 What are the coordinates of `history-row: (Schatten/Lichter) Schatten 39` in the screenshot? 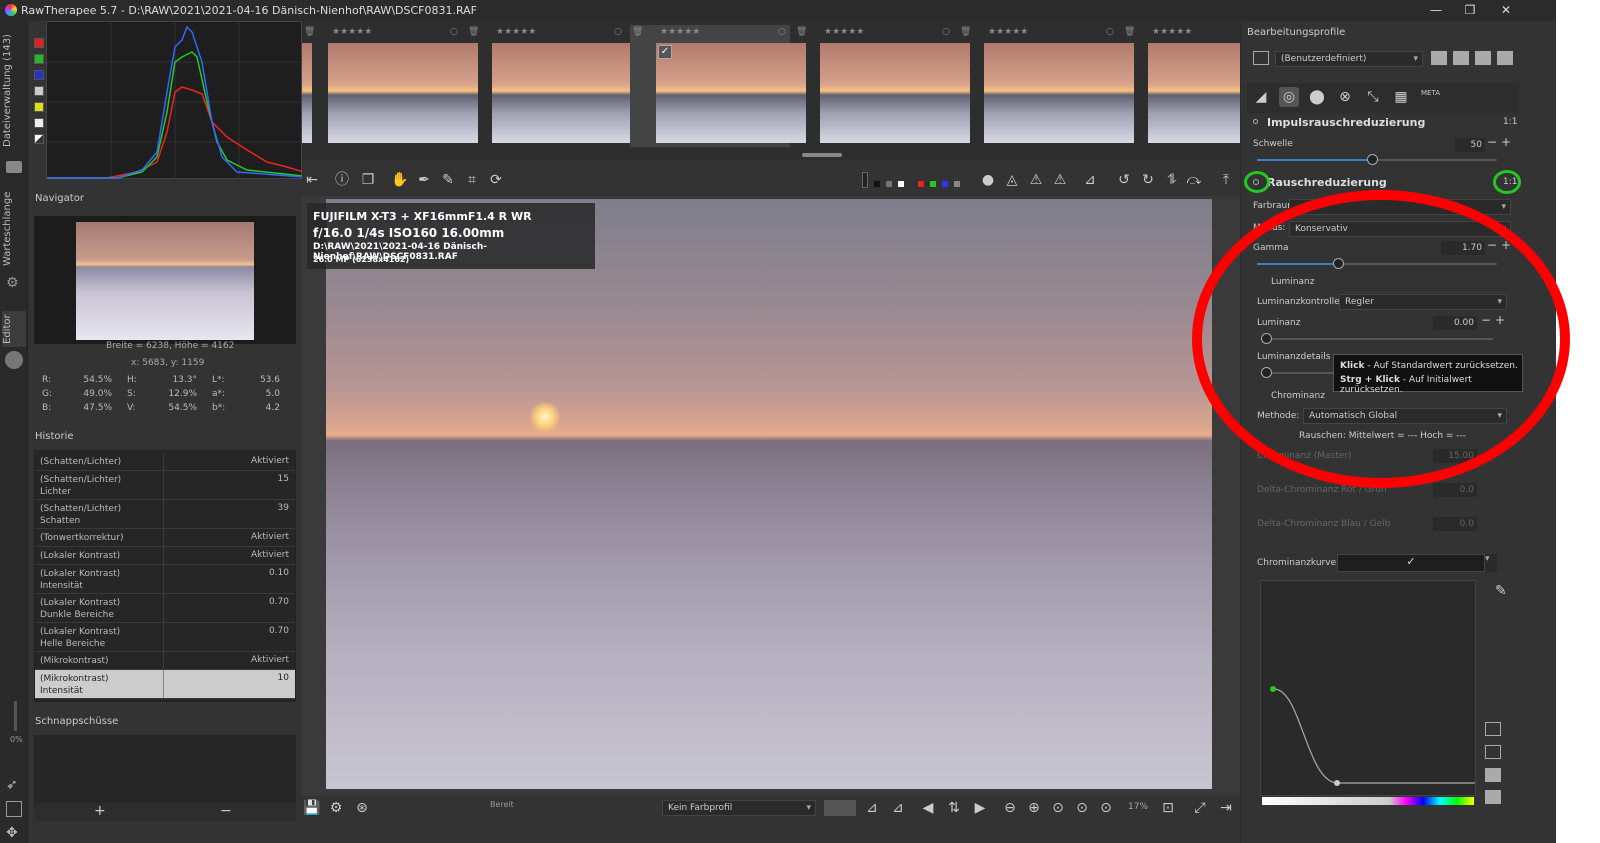 It's located at (165, 514).